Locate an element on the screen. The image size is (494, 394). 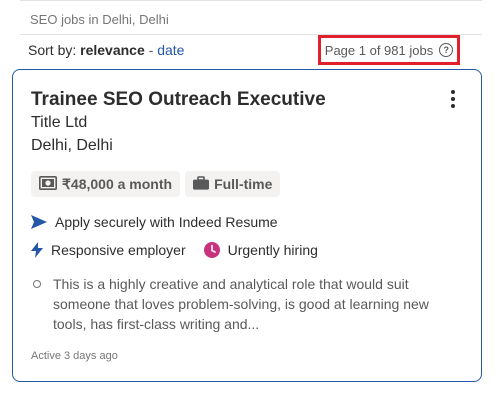
page-count-text: Page 1 of 981 jobs is located at coordinates (379, 50).